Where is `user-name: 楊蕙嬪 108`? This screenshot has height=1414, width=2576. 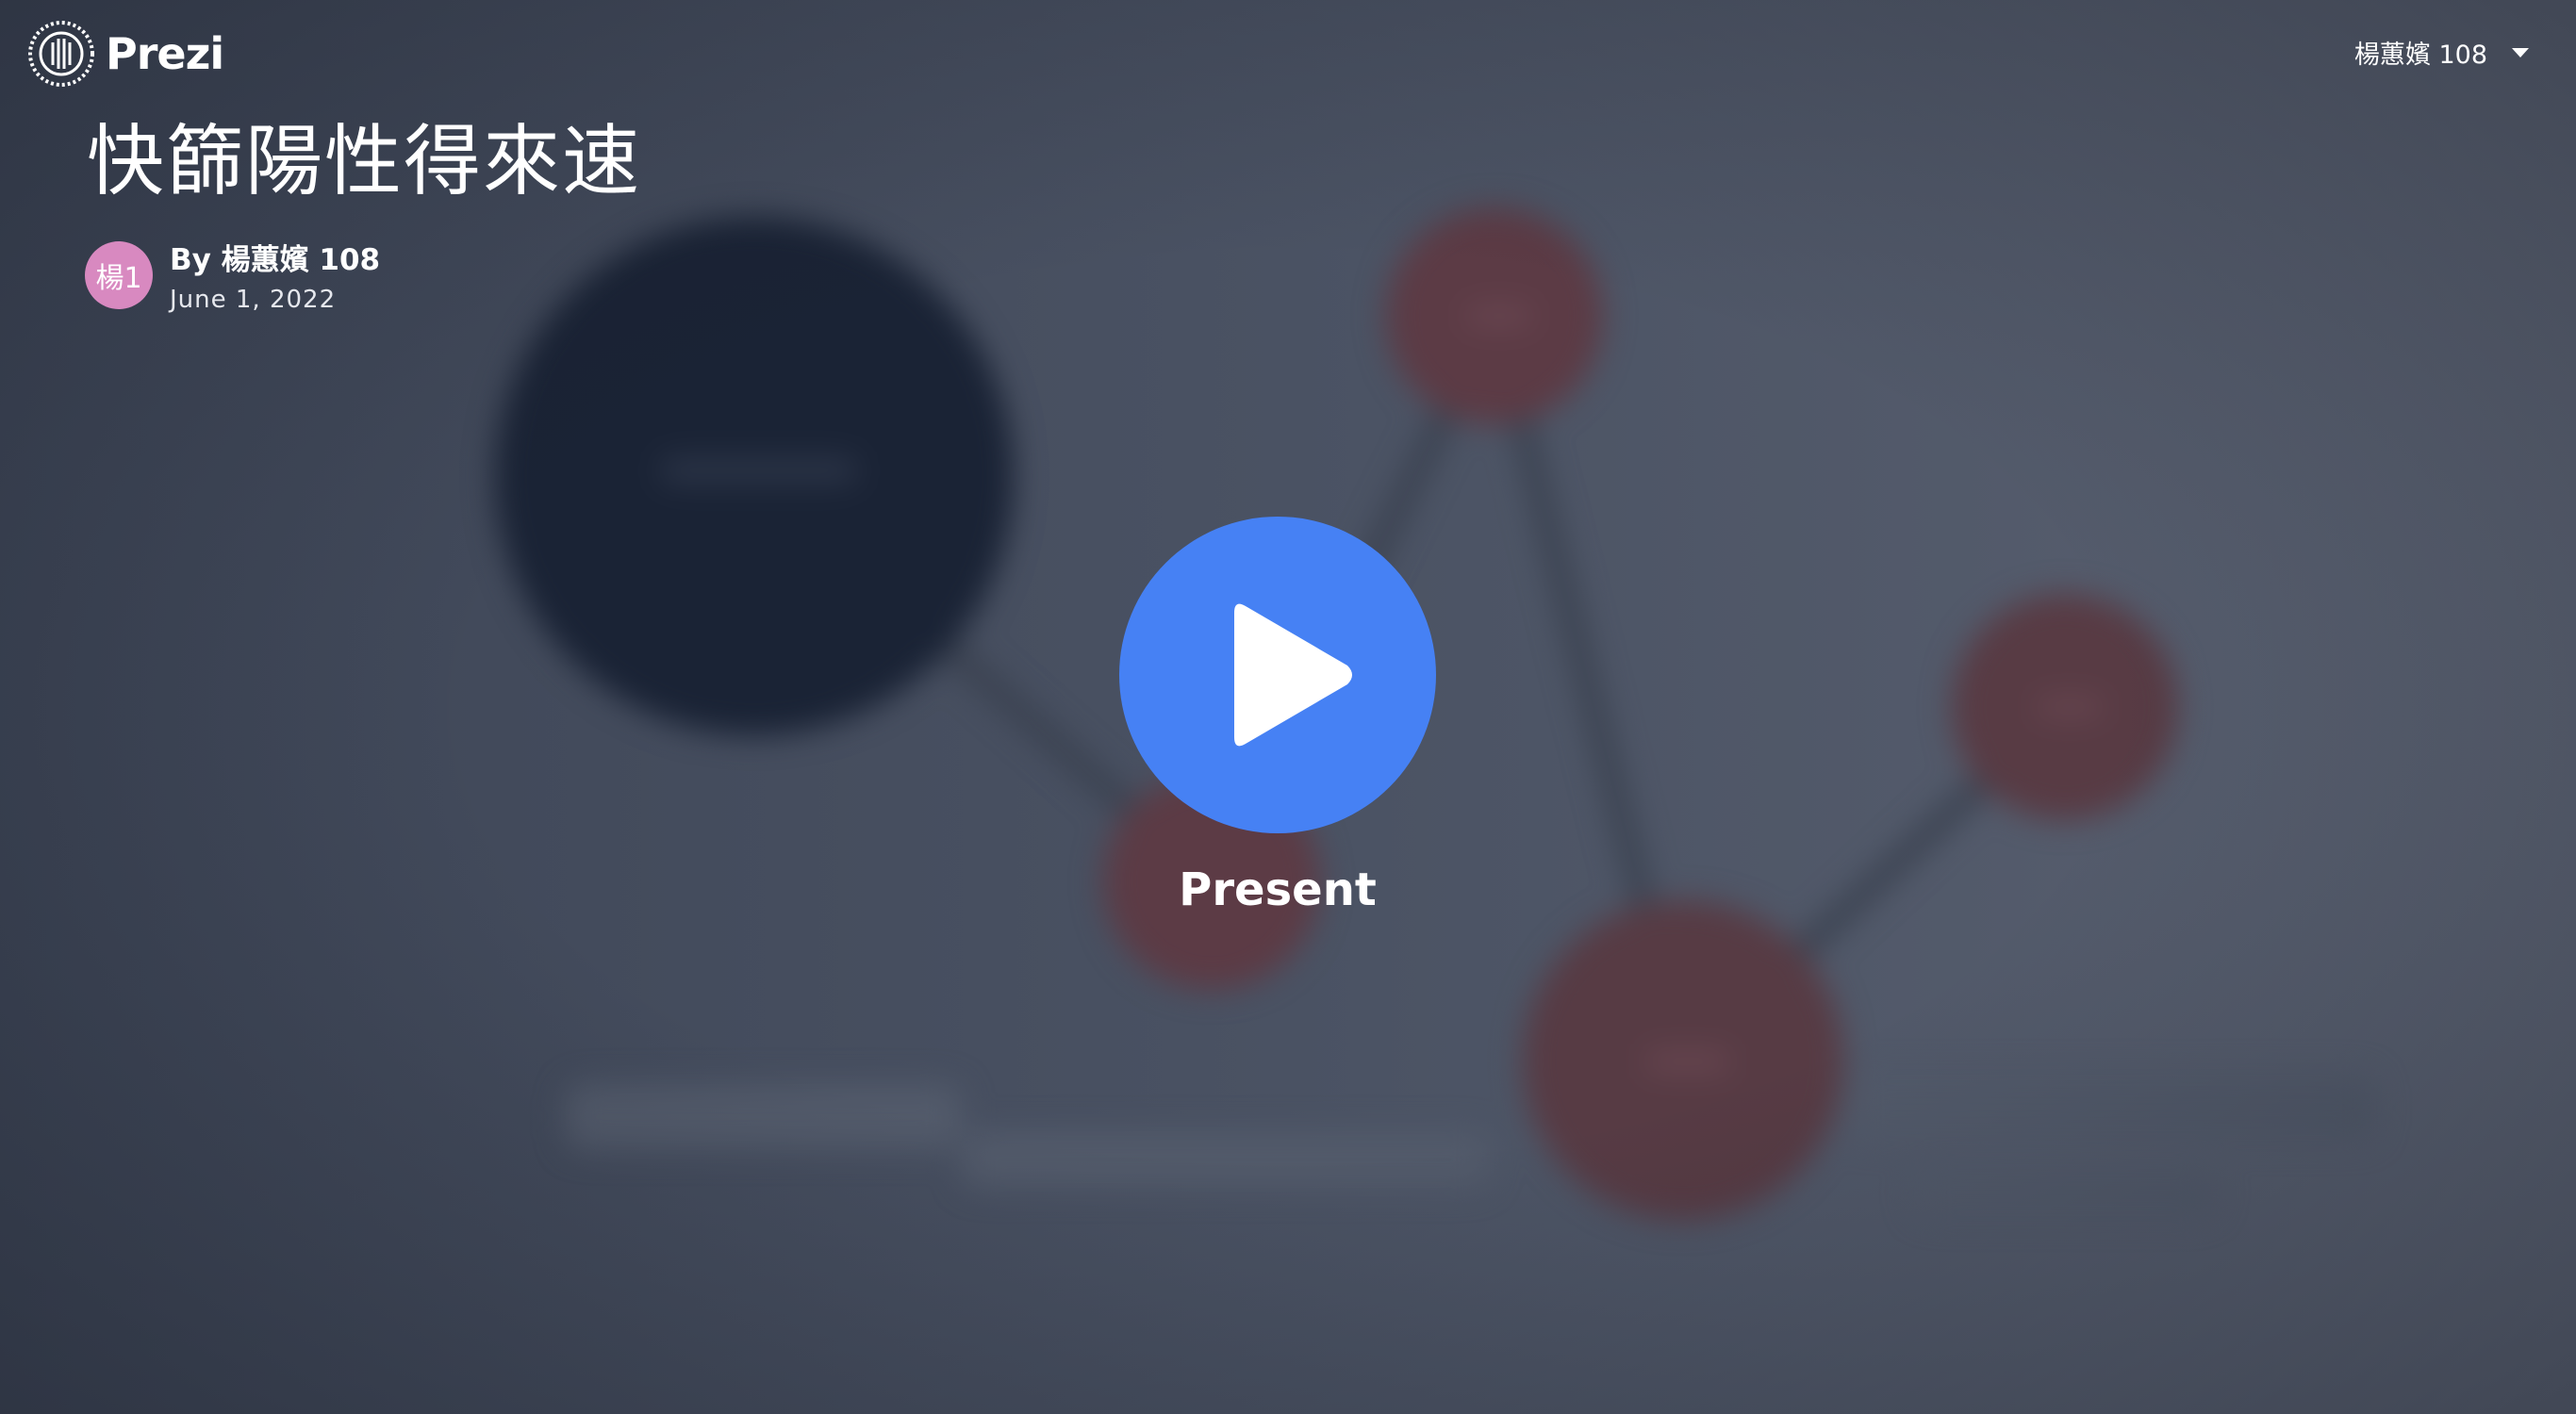 user-name: 楊蕙嬪 108 is located at coordinates (2420, 55).